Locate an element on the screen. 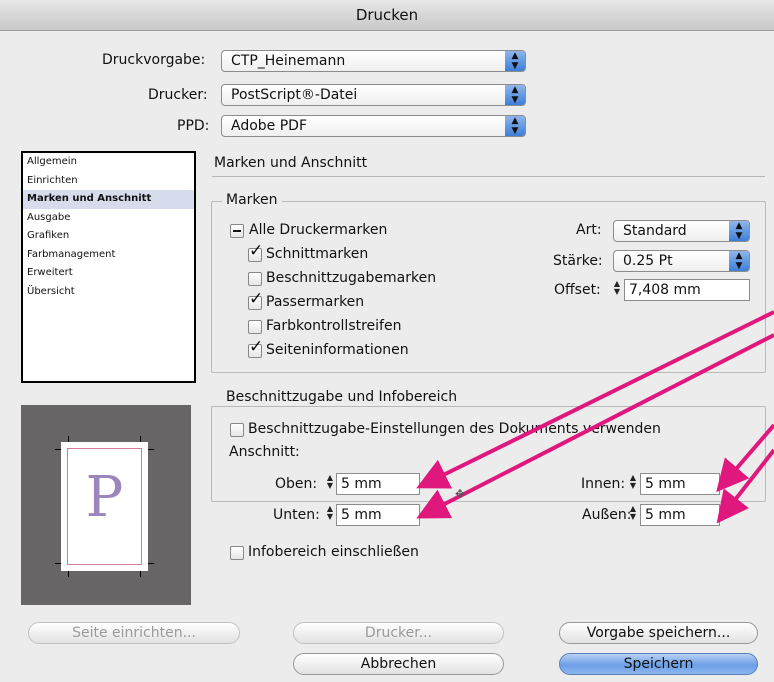 The width and height of the screenshot is (774, 682). annotation-arrows is located at coordinates (595, 417).